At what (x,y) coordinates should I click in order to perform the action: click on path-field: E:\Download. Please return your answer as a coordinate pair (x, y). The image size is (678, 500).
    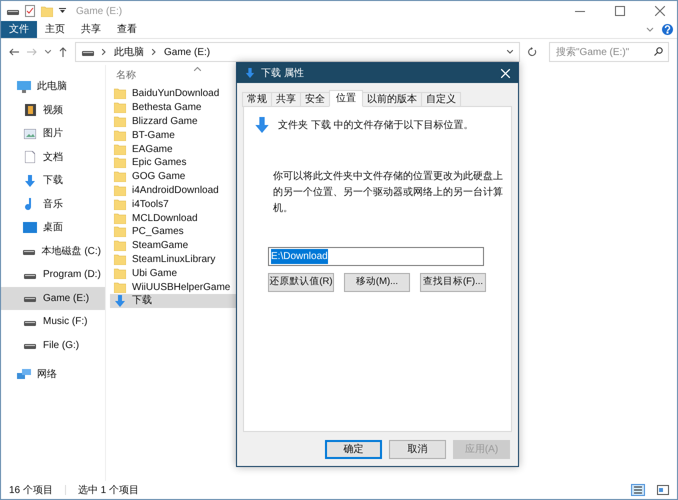
    Looking at the image, I should click on (376, 256).